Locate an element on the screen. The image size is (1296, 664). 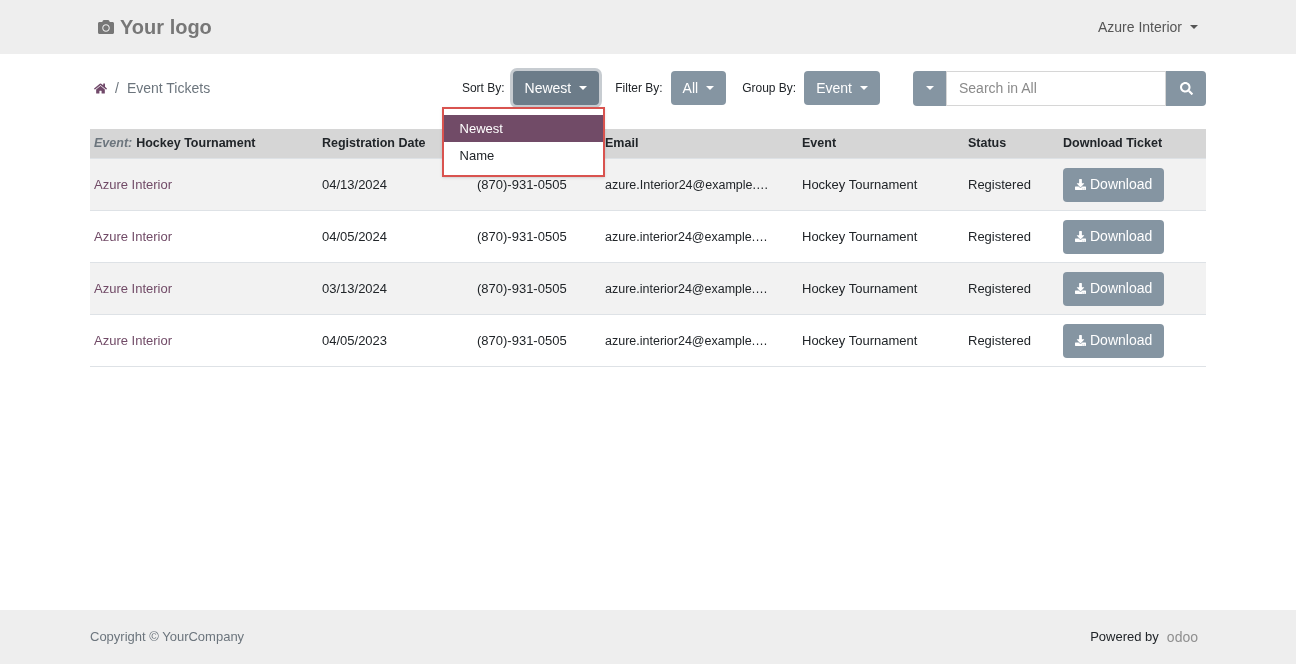
column-header: Registration Date is located at coordinates (374, 144).